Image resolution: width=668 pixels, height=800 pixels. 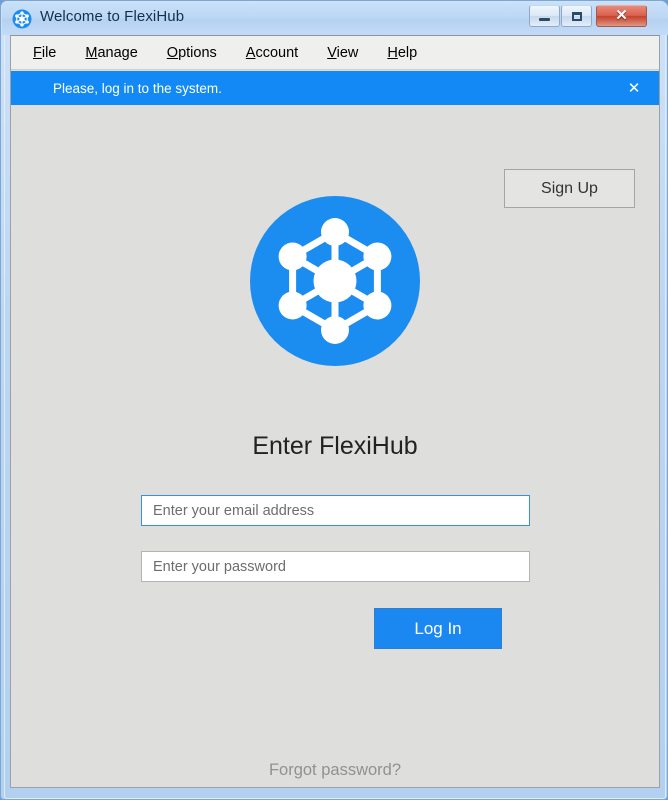 I want to click on maximize-button, so click(x=576, y=16).